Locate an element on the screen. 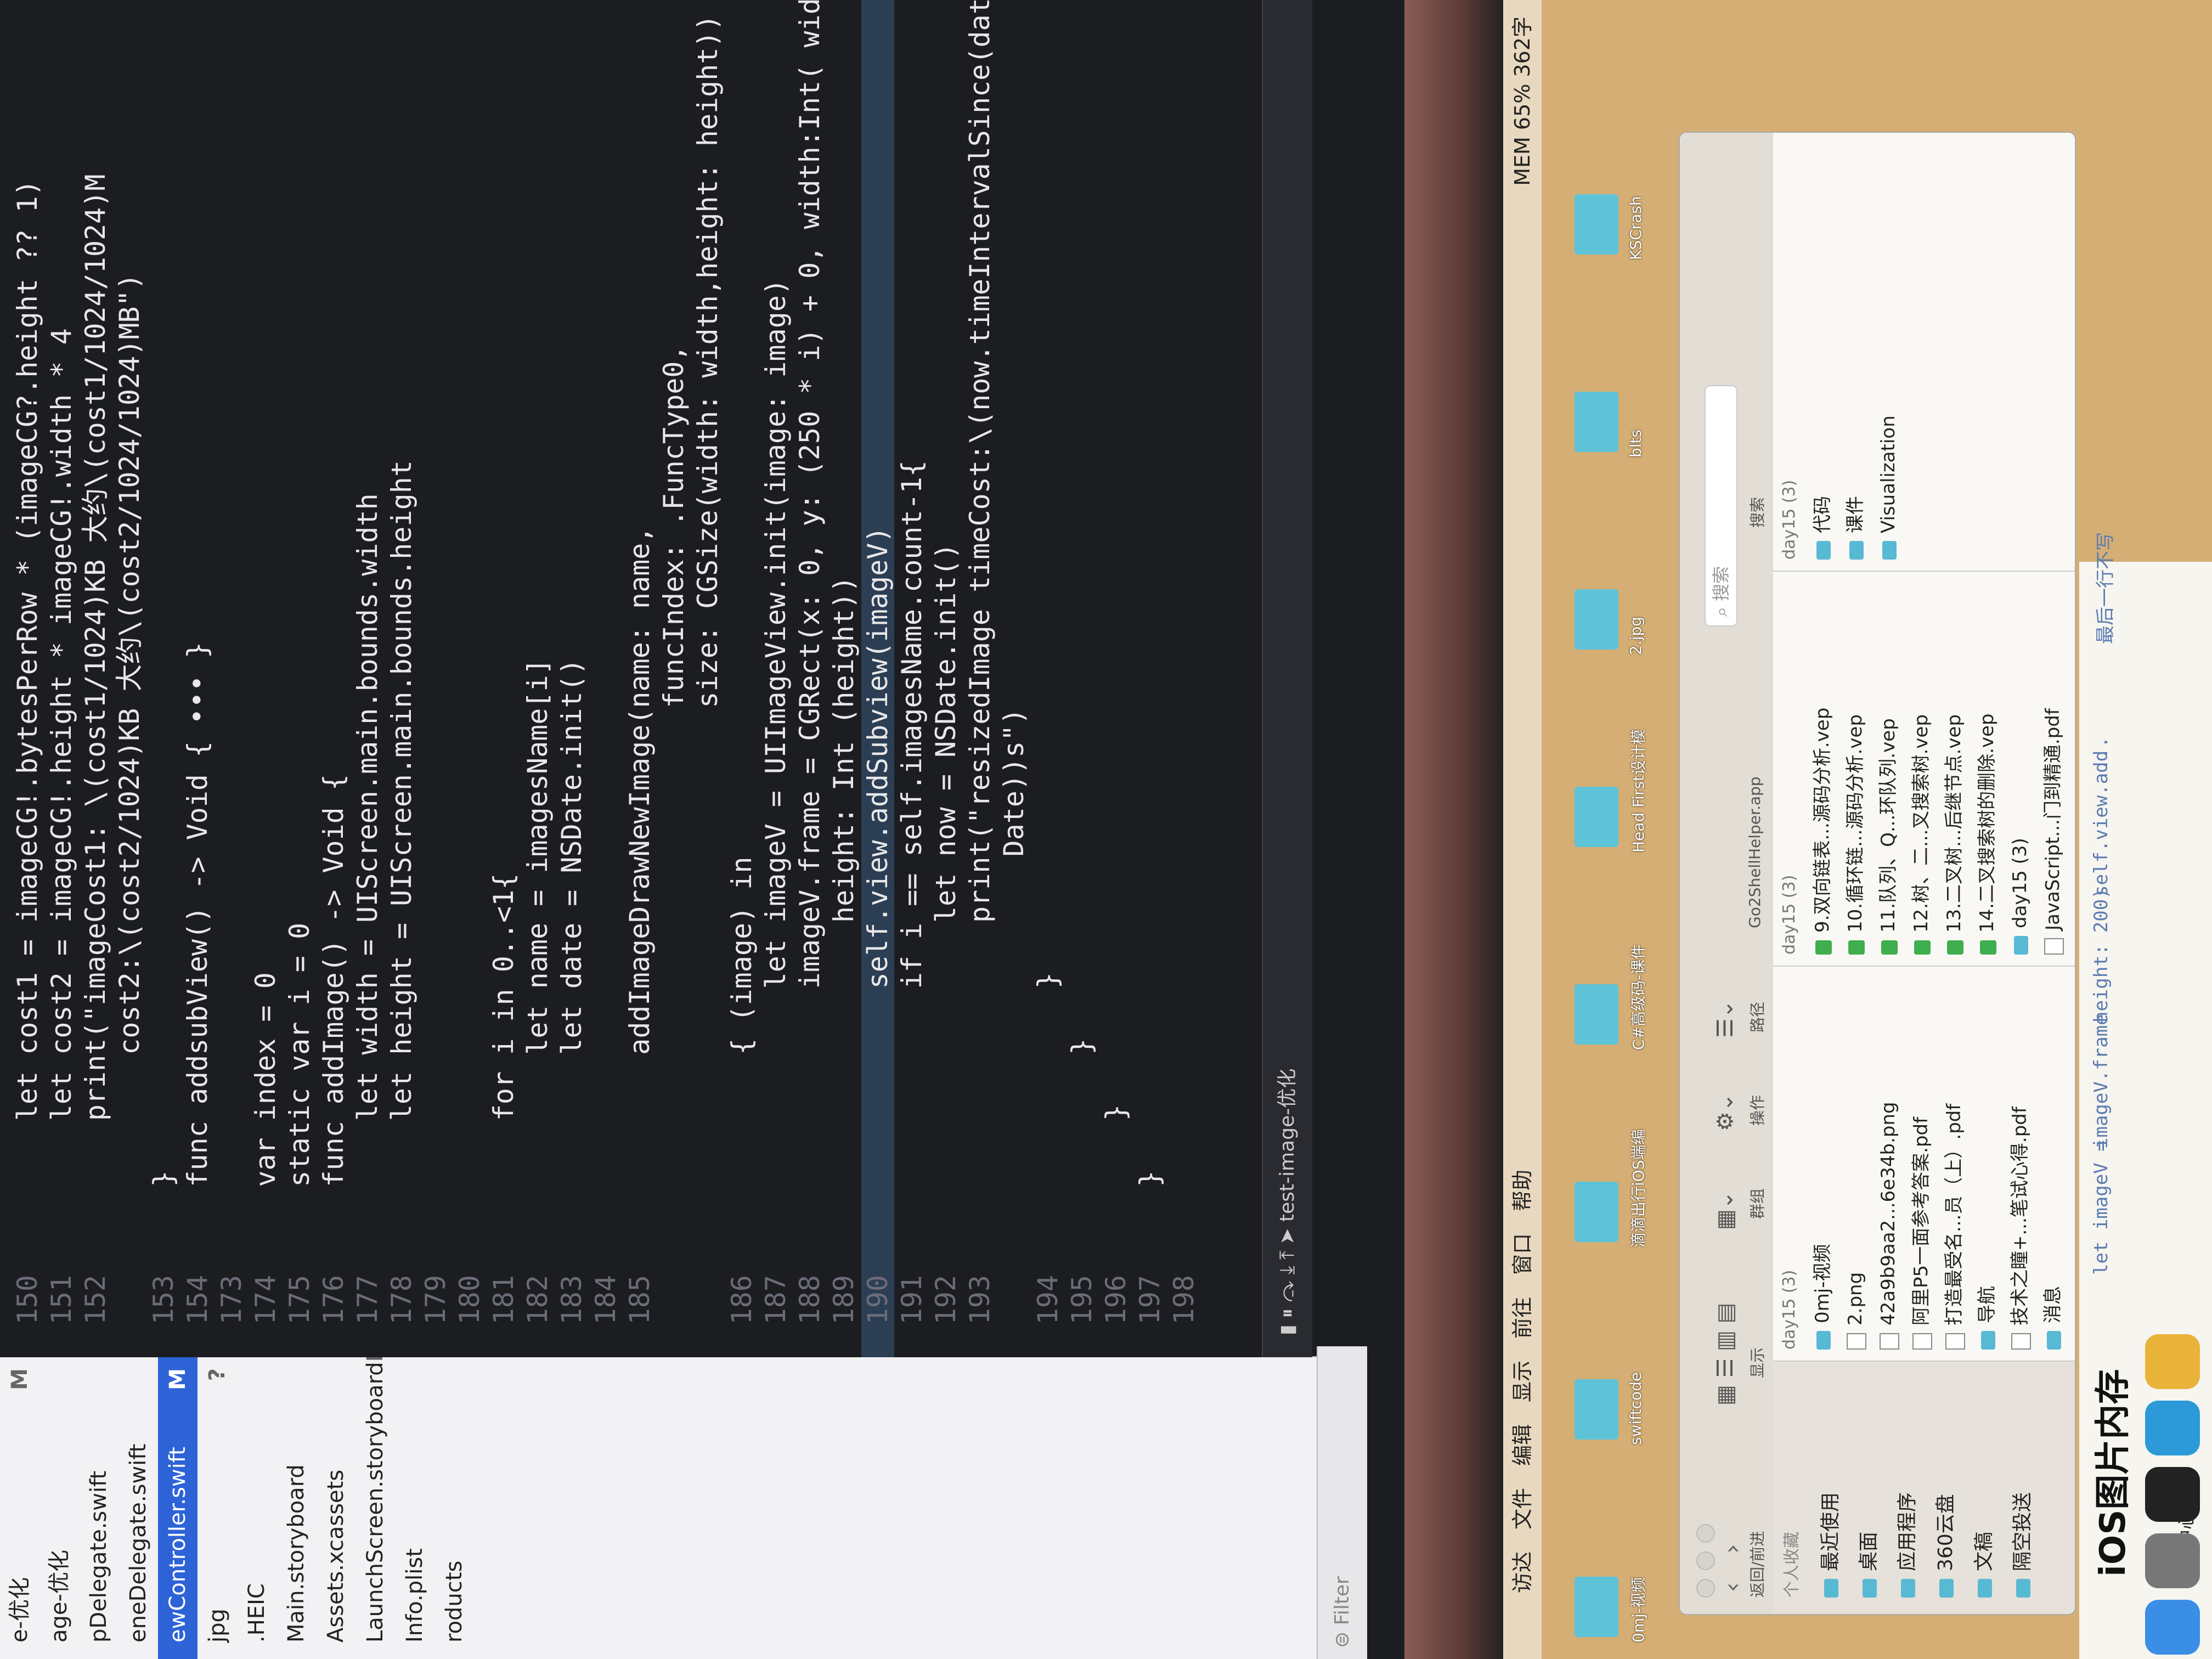 The height and width of the screenshot is (1659, 2212). line-number: 191 is located at coordinates (912, 1305).